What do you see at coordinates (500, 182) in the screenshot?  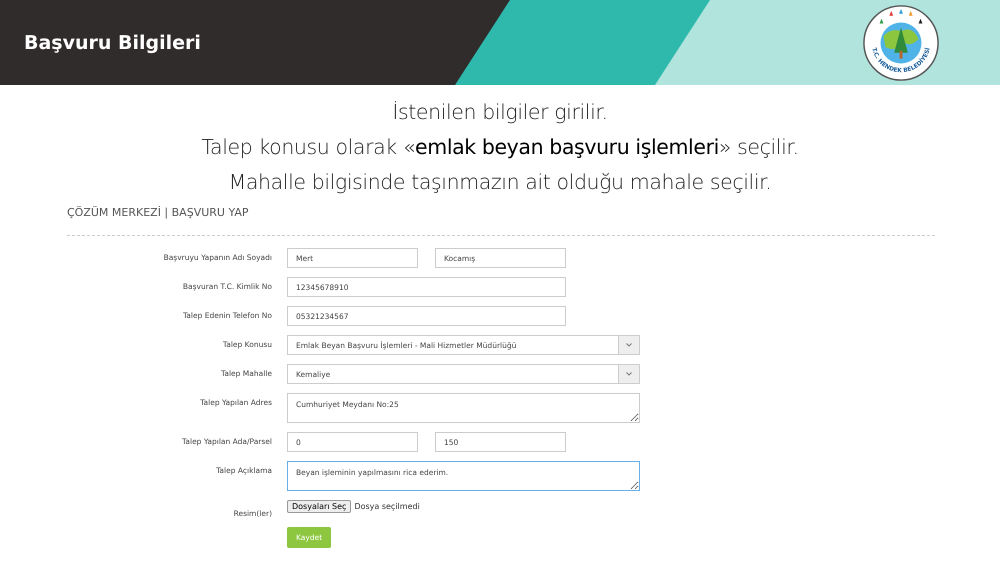 I see `instruction-text: Mahalle bilgisinde taşınmazın ait olduğu mahale seçilir.` at bounding box center [500, 182].